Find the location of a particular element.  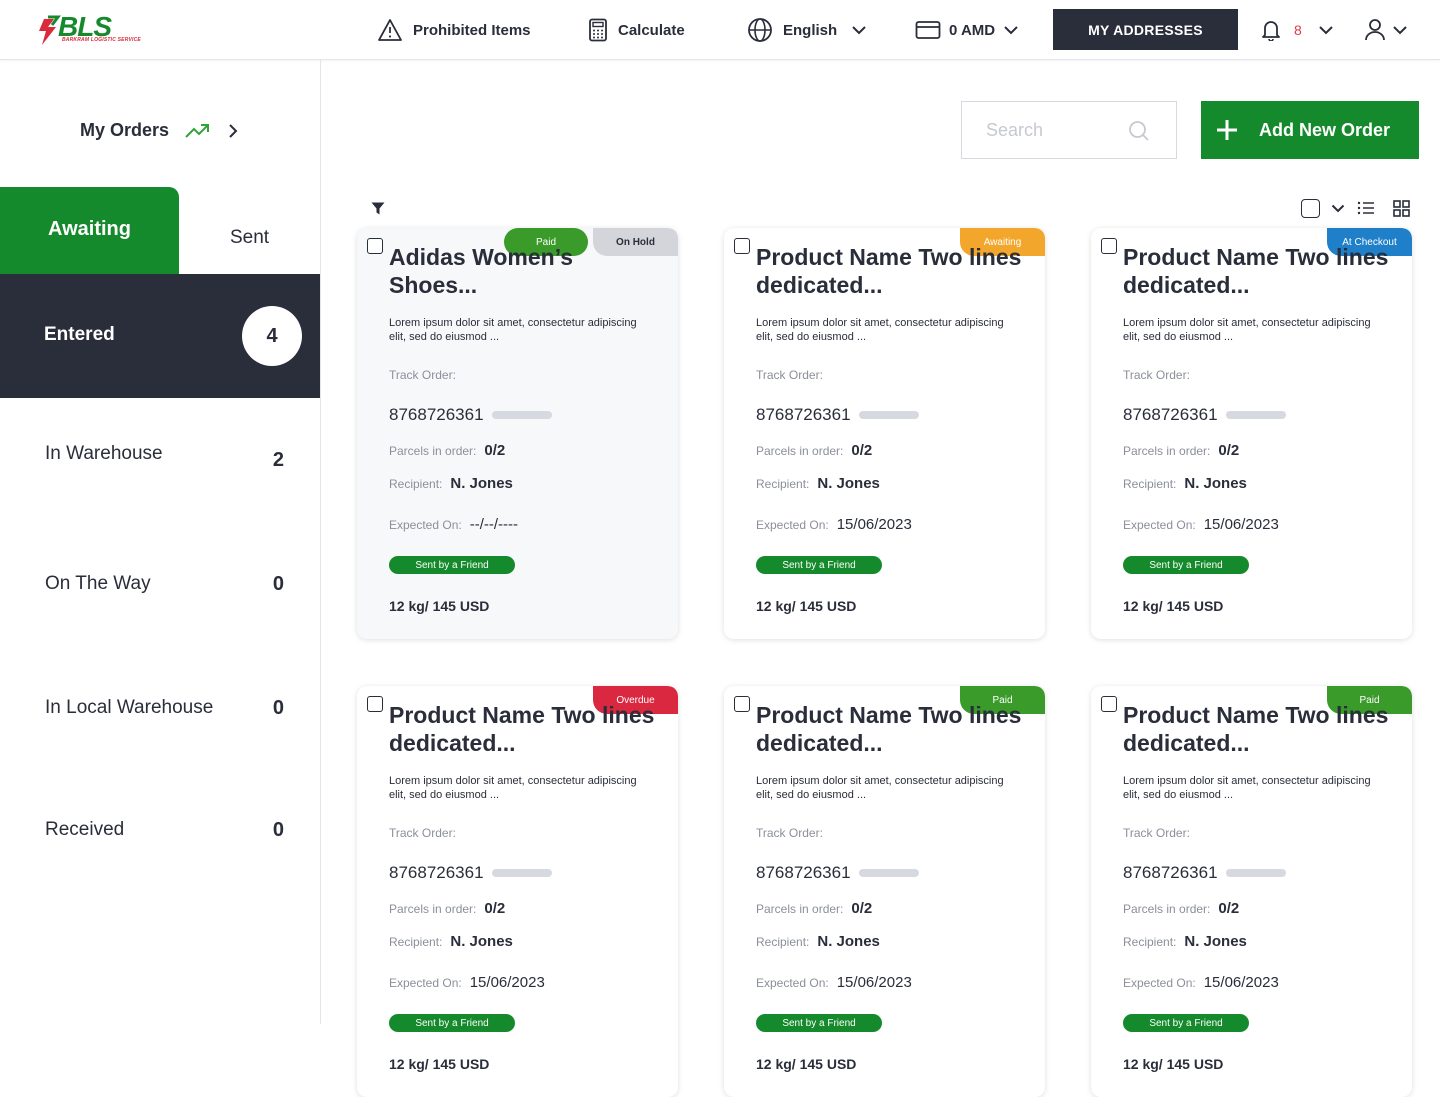

plus-icon is located at coordinates (1227, 130).